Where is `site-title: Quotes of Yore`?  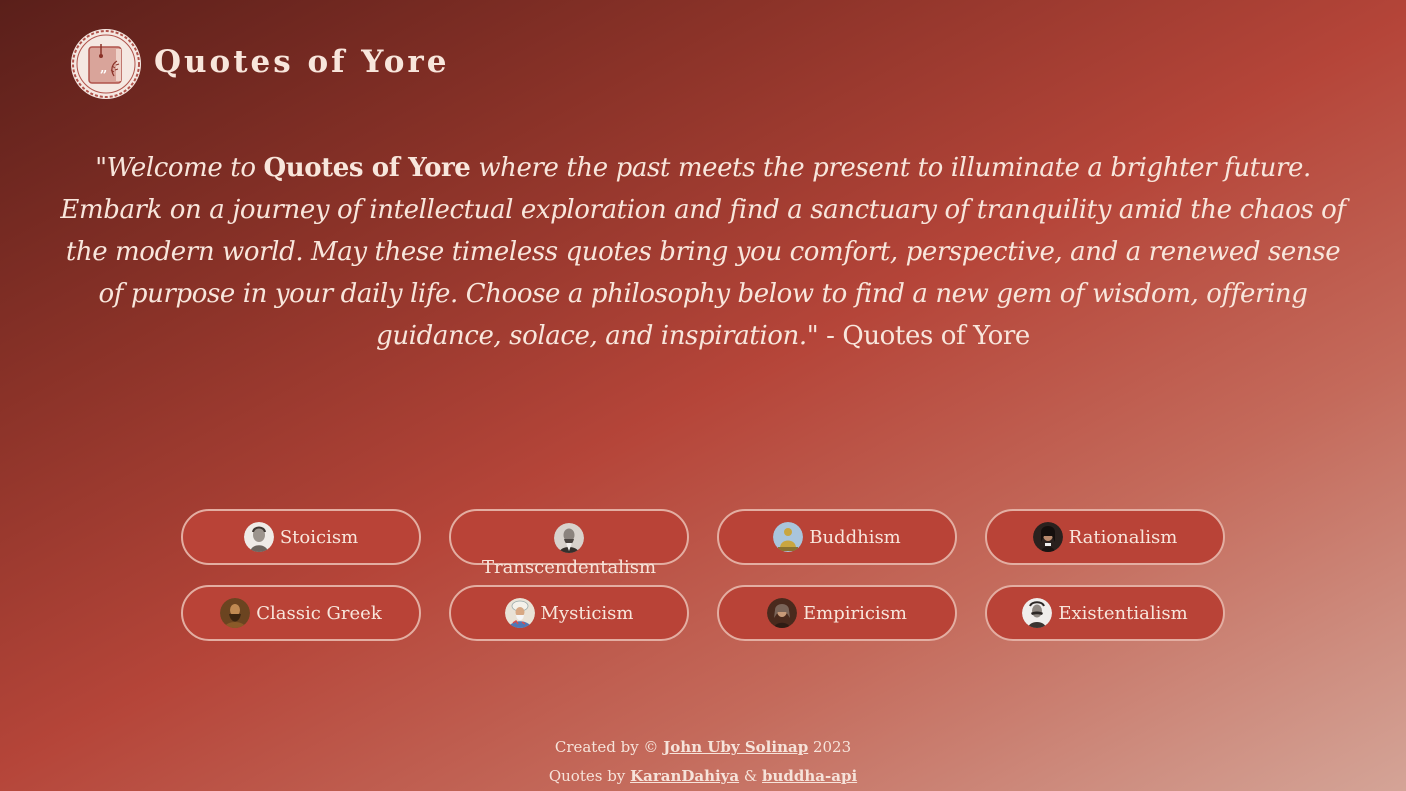 site-title: Quotes of Yore is located at coordinates (301, 62).